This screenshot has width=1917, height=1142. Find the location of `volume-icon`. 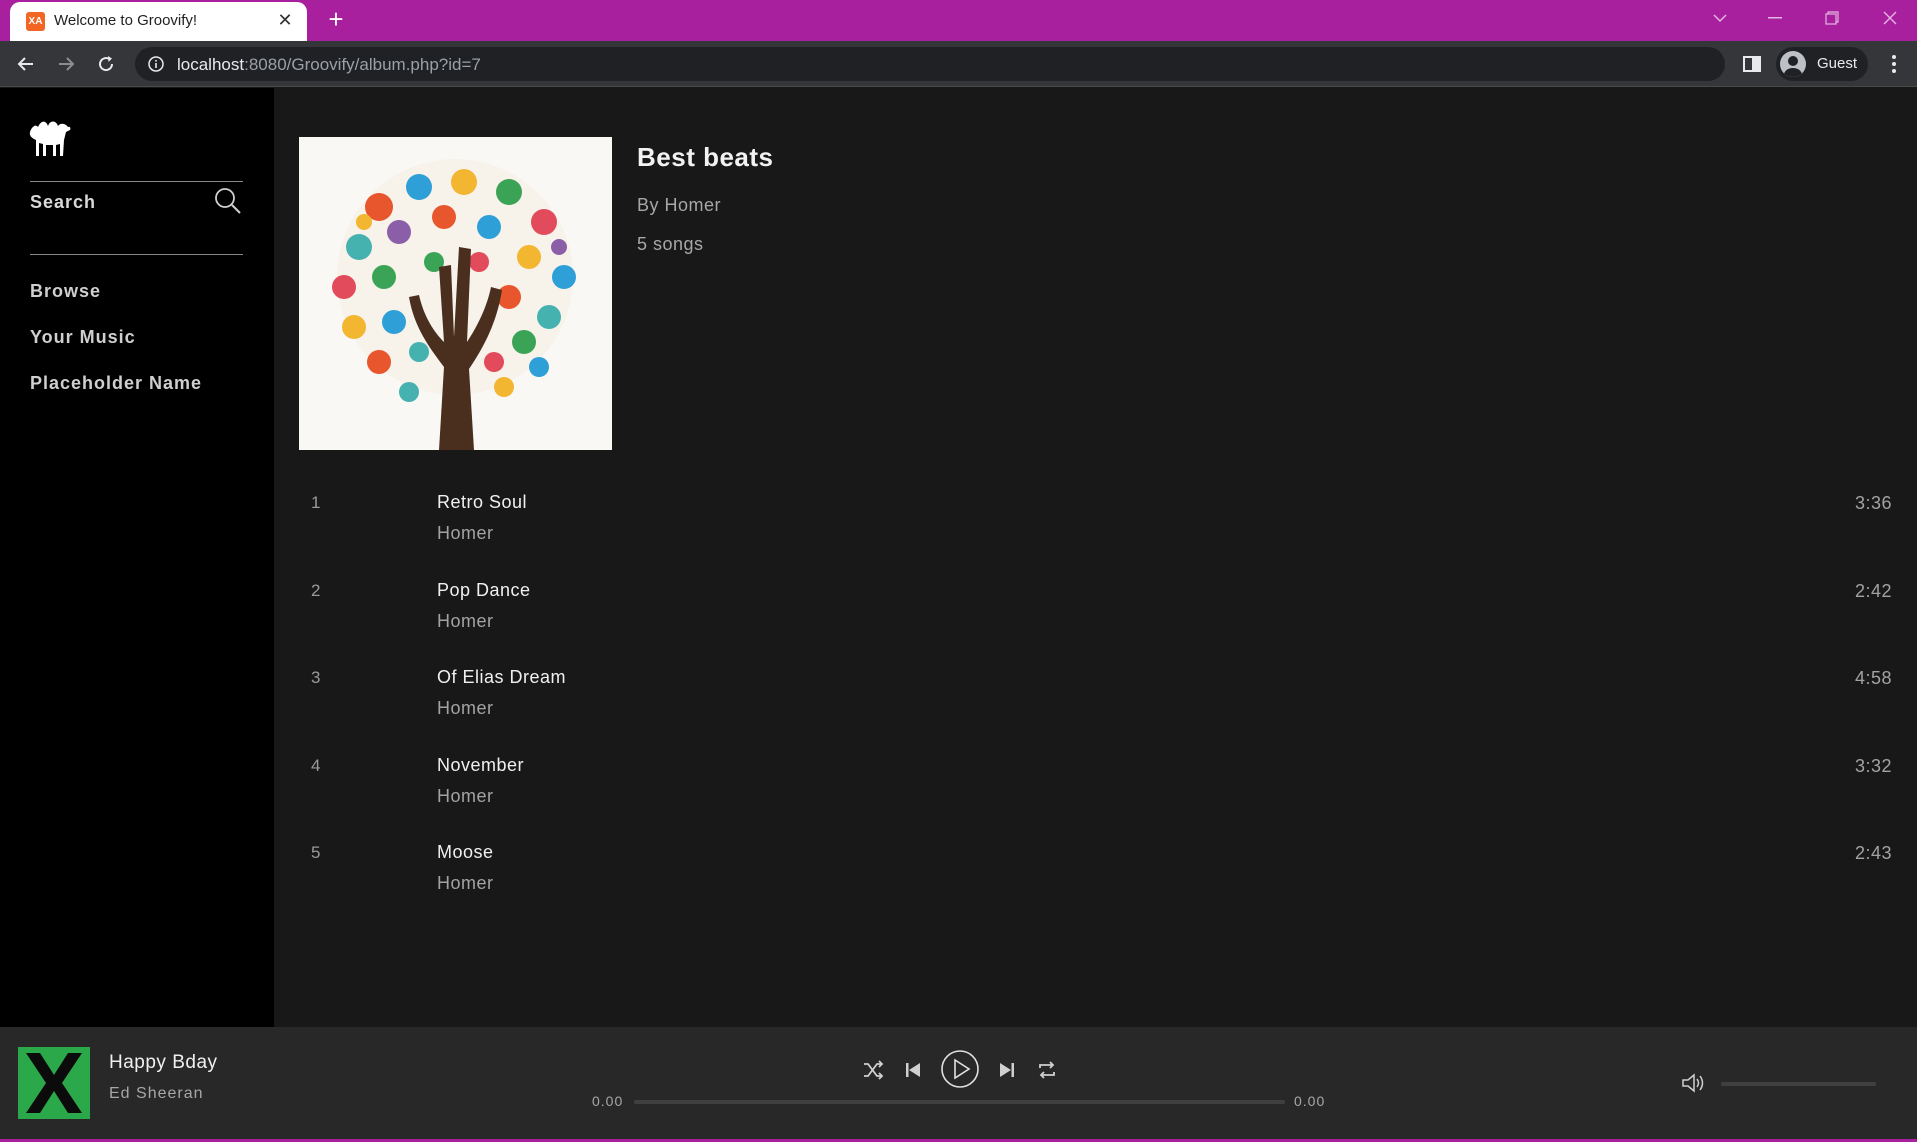

volume-icon is located at coordinates (1693, 1083).